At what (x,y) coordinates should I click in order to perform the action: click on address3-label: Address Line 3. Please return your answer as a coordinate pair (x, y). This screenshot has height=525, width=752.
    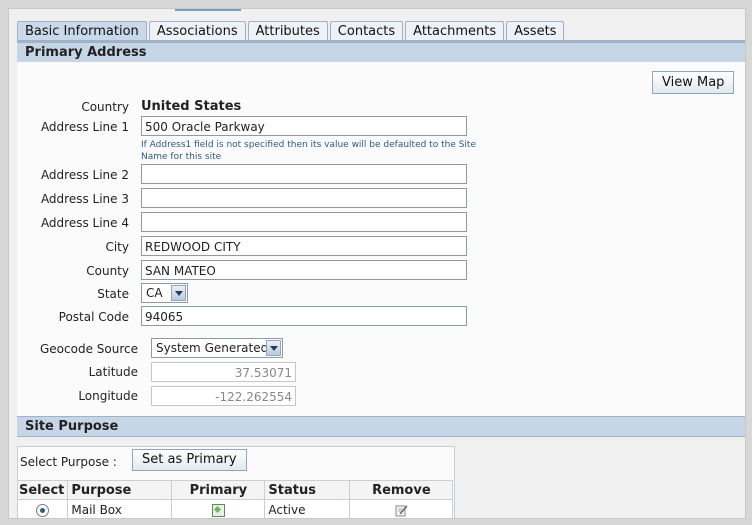
    Looking at the image, I should click on (84, 199).